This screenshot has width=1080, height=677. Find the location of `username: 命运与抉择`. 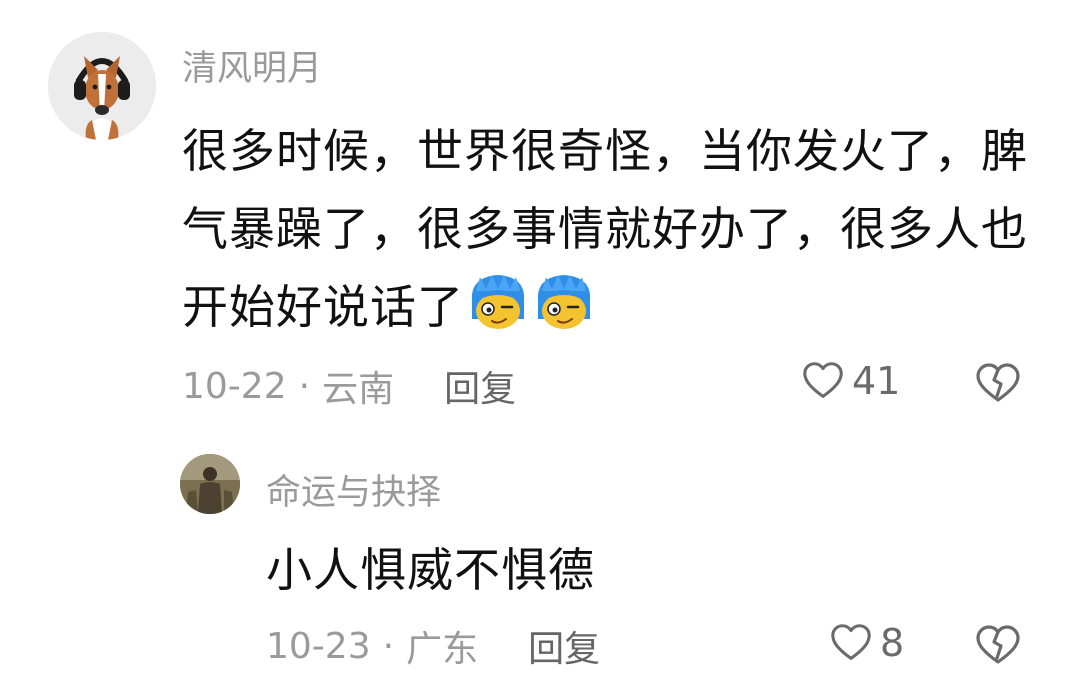

username: 命运与抉择 is located at coordinates (353, 489).